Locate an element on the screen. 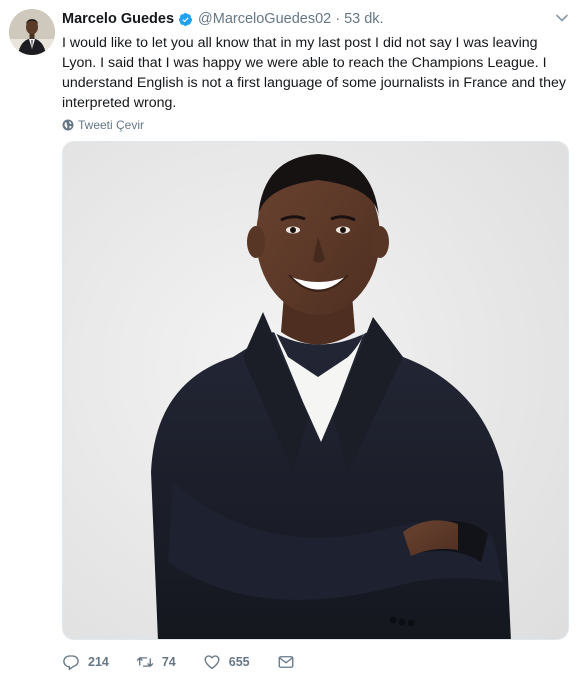  reply-icon is located at coordinates (71, 663).